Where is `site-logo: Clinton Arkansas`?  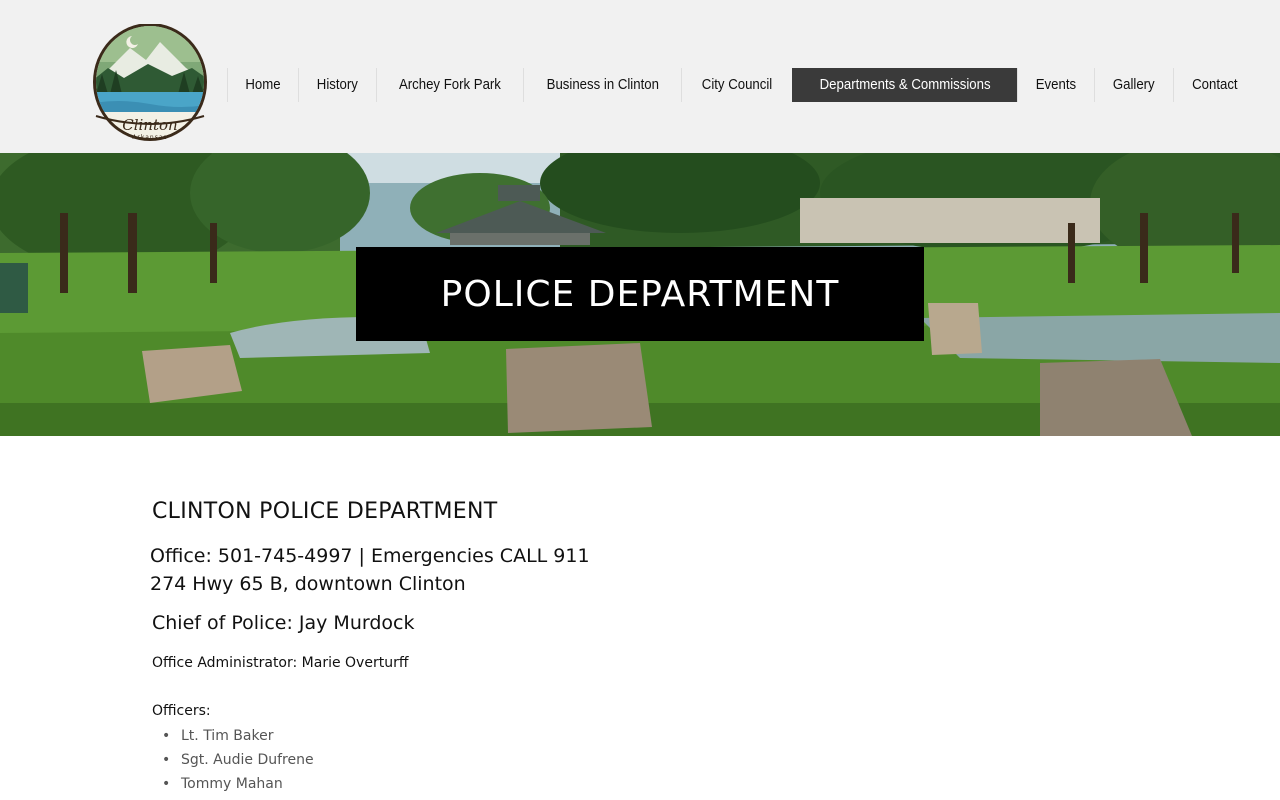
site-logo: Clinton Arkansas is located at coordinates (150, 85).